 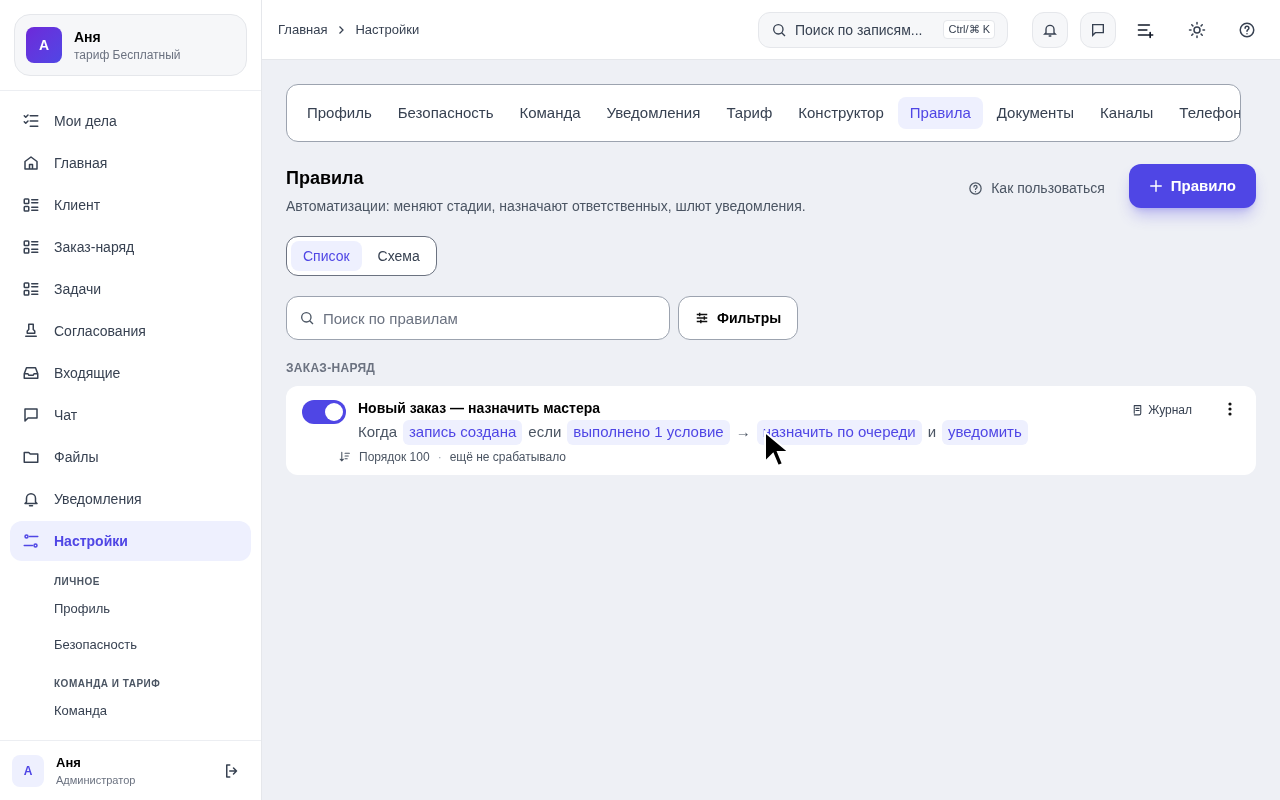 What do you see at coordinates (1192, 186) in the screenshot?
I see `add-rule-button: Правило` at bounding box center [1192, 186].